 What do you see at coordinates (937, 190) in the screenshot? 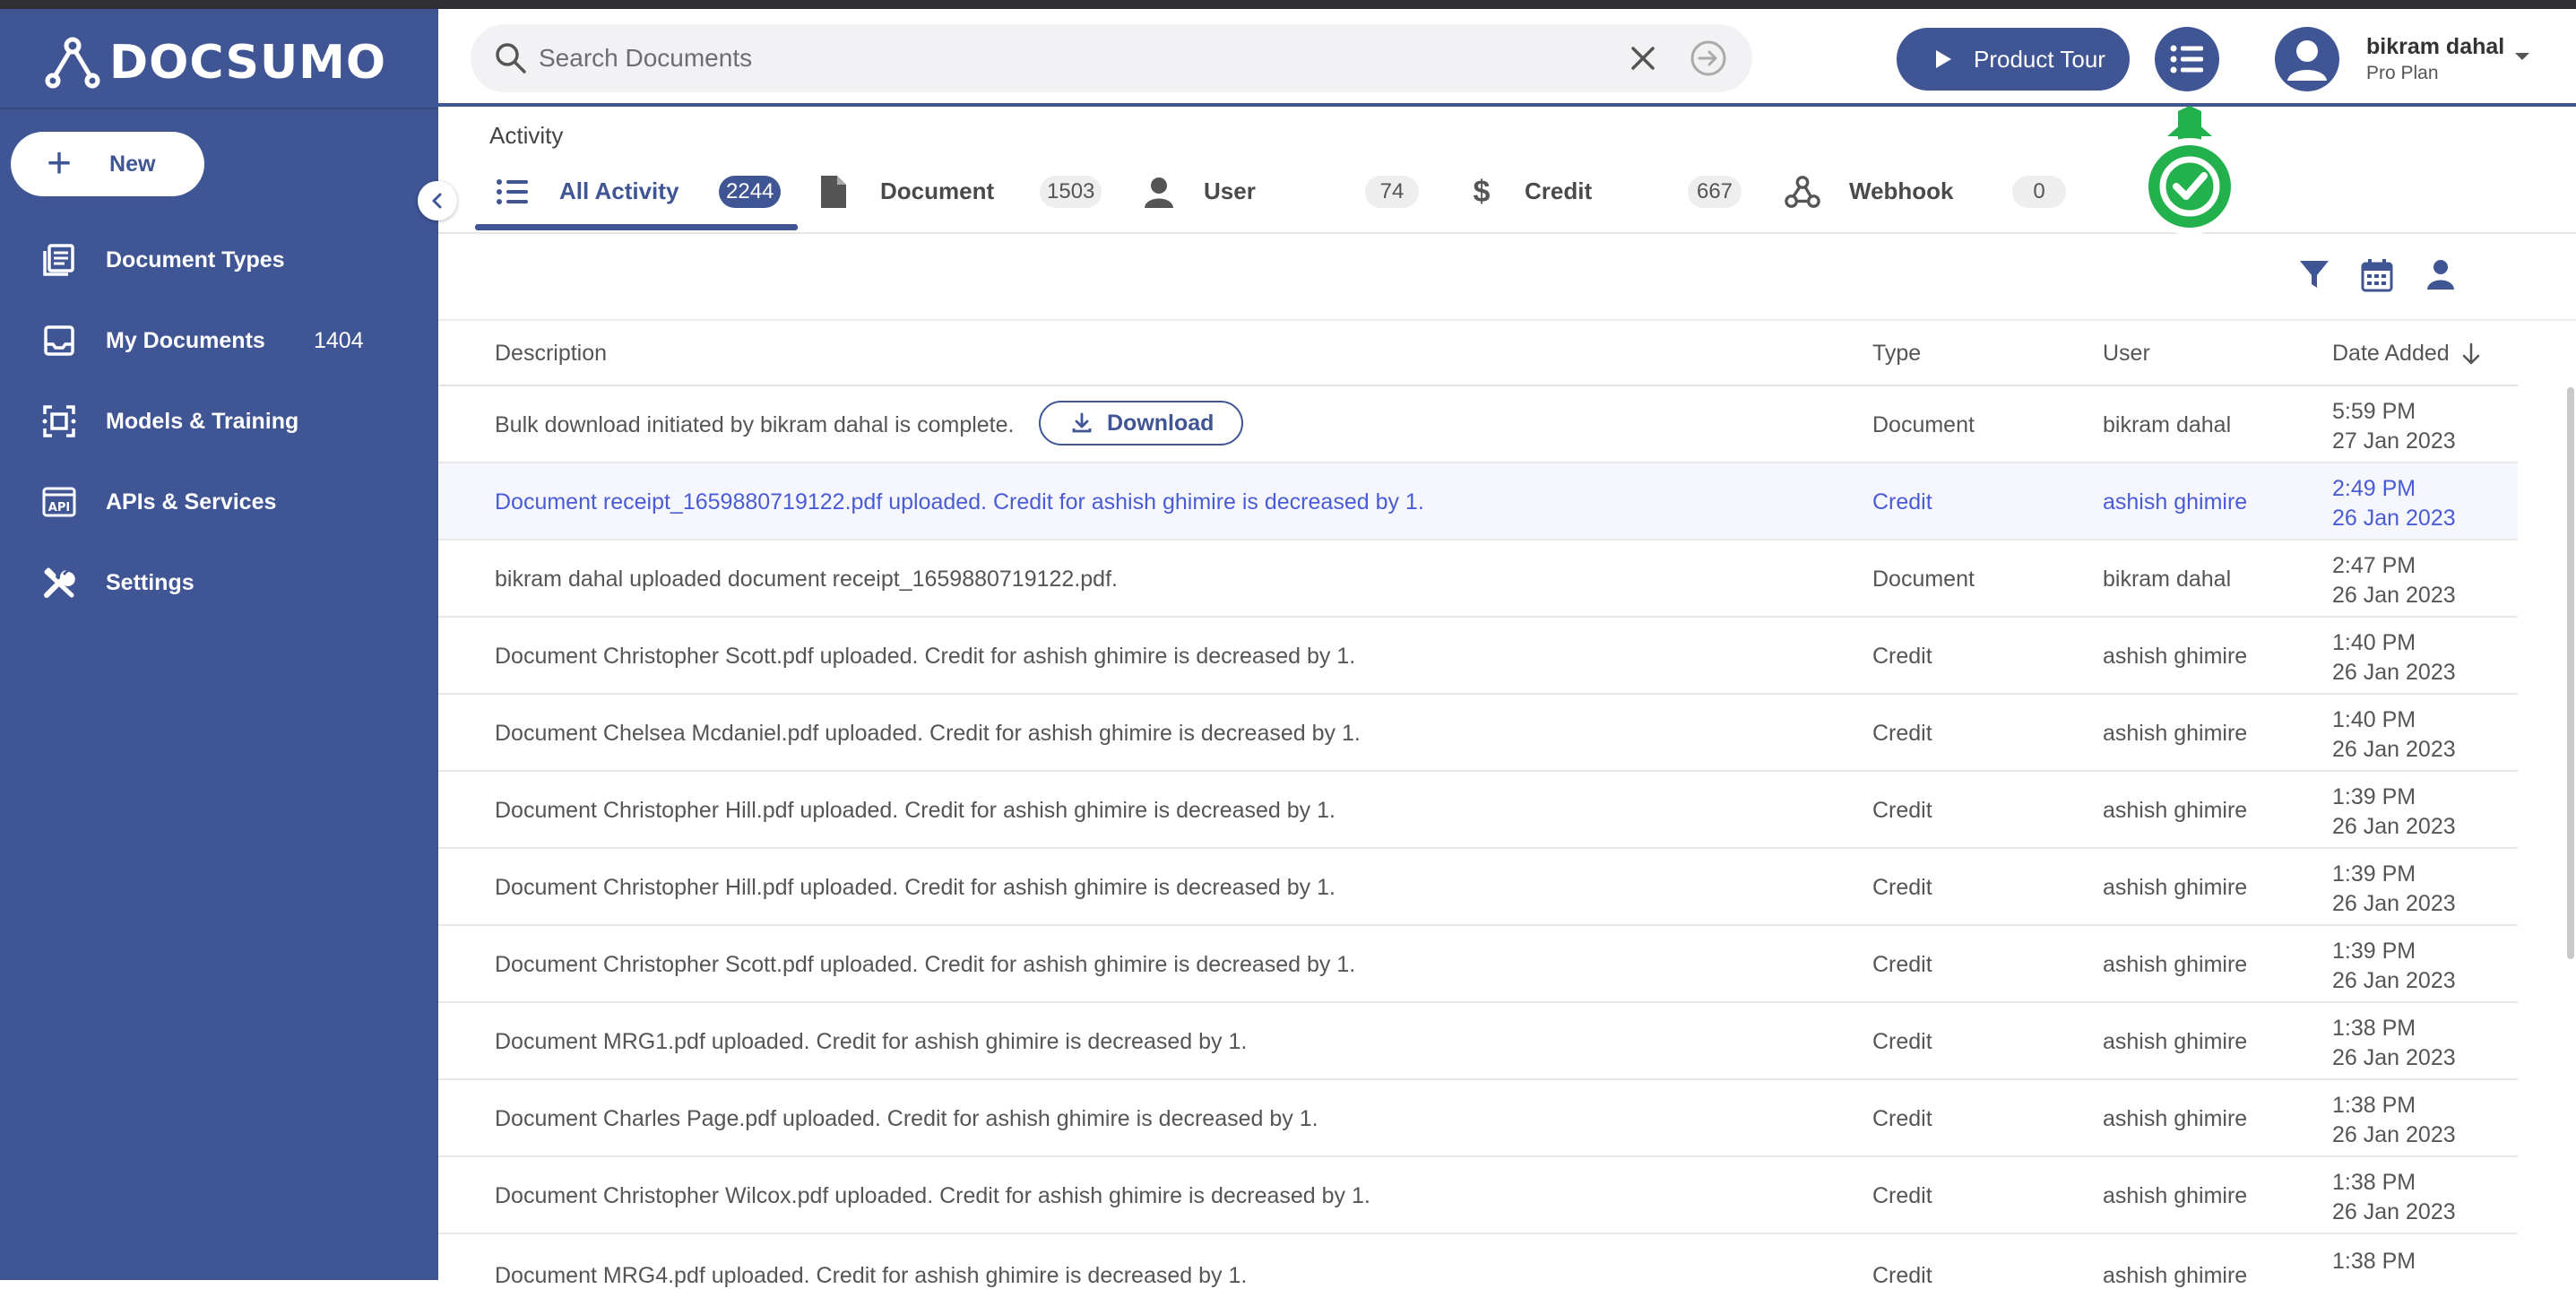
I see `tab-label: Document` at bounding box center [937, 190].